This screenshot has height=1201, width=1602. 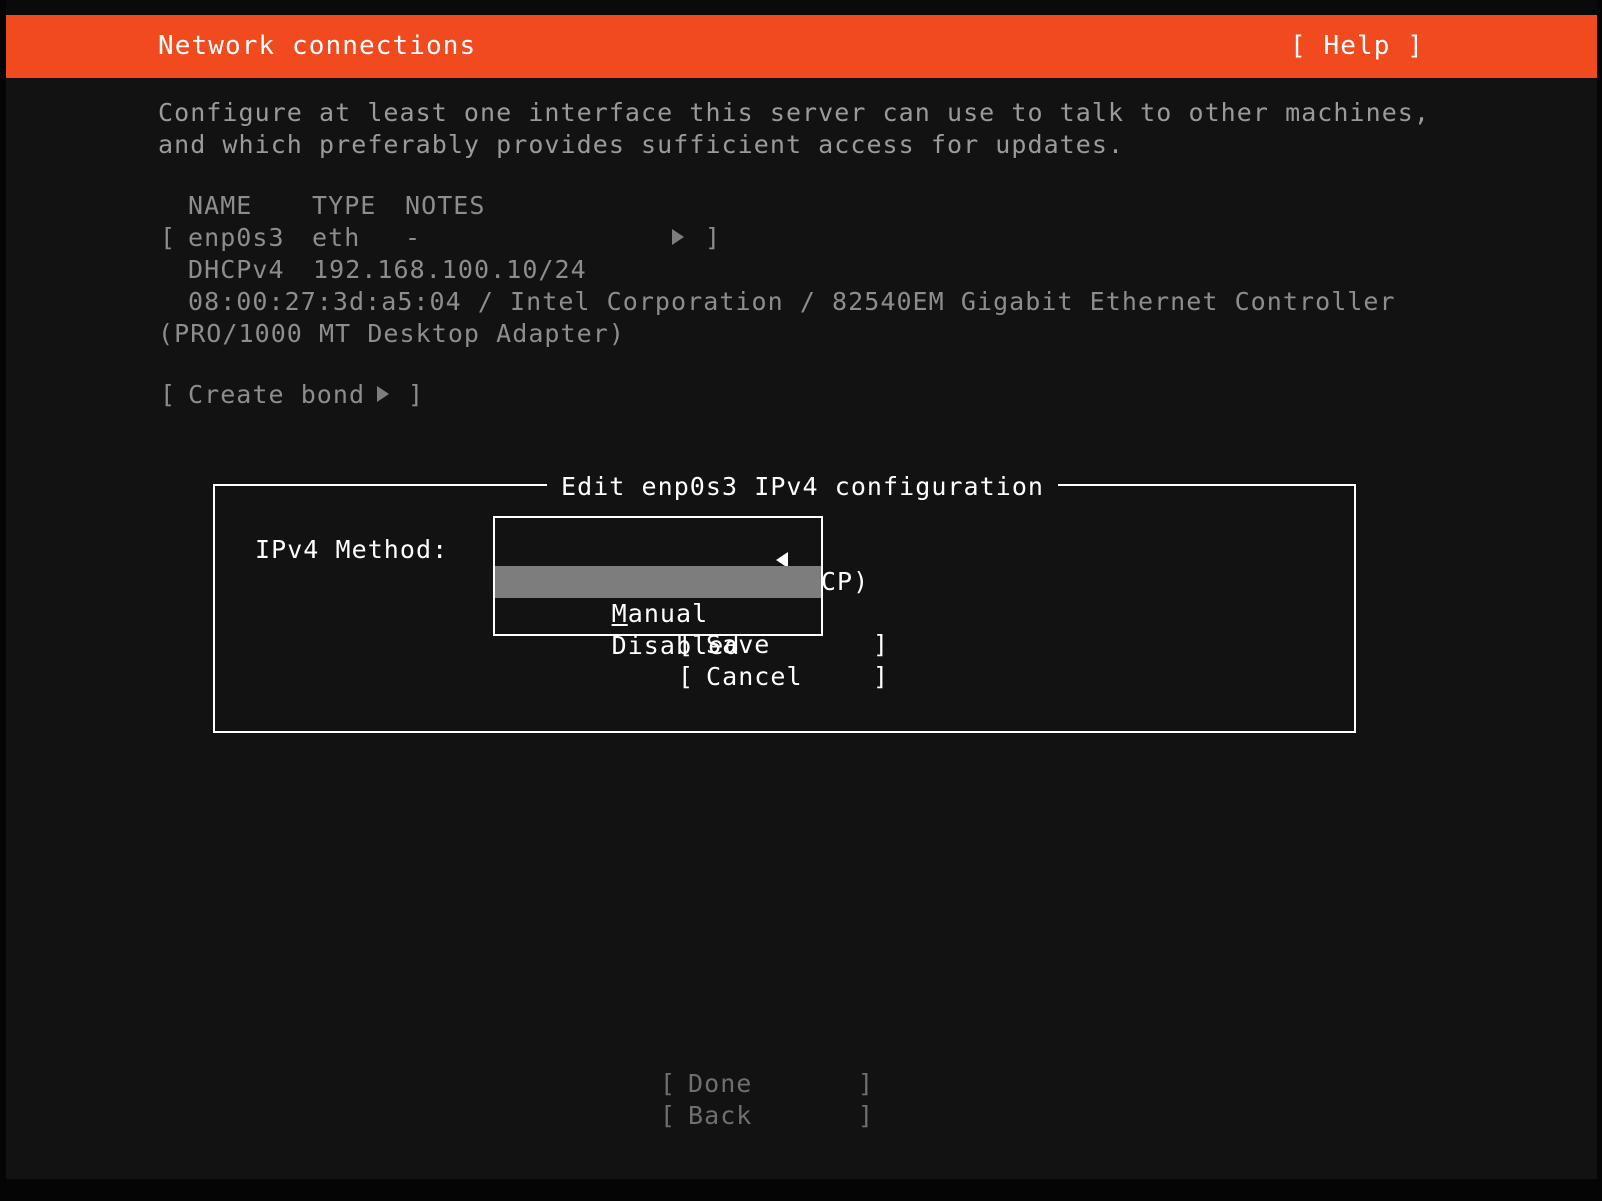 I want to click on create-bond-button: Create bond, so click(x=276, y=395).